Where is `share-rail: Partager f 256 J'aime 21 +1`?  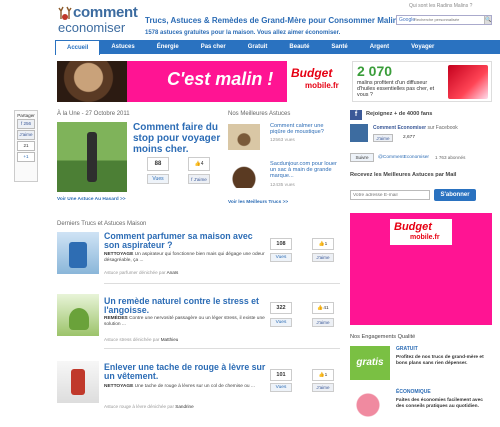 share-rail: Partager f 256 J'aime 21 +1 is located at coordinates (26, 146).